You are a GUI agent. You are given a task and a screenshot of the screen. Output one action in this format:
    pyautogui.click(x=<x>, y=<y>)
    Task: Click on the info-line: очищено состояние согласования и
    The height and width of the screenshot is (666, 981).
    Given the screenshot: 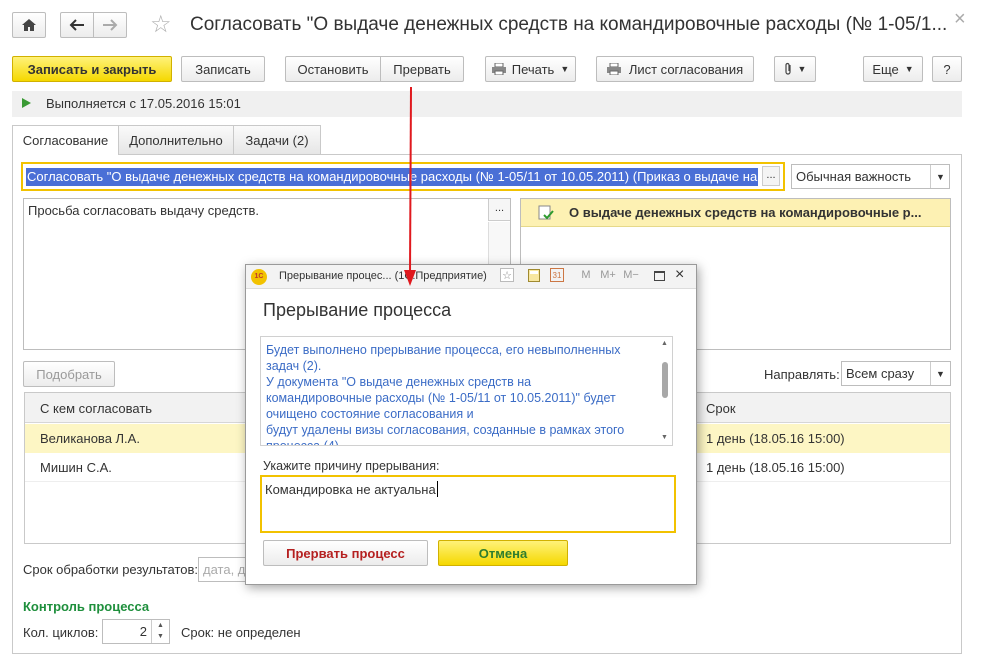 What is the action you would take?
    pyautogui.click(x=370, y=414)
    